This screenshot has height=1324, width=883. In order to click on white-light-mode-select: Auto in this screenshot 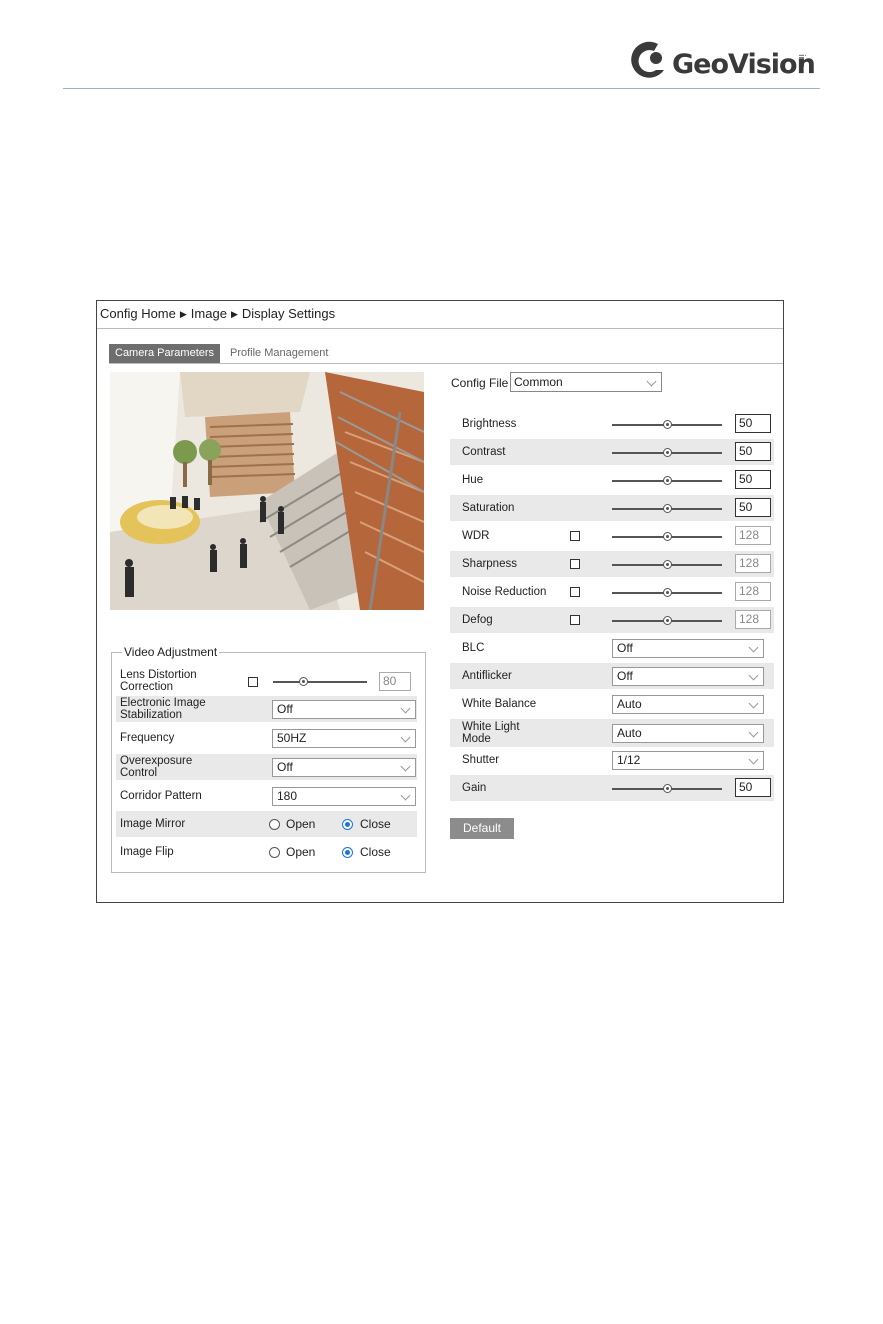, I will do `click(688, 733)`.